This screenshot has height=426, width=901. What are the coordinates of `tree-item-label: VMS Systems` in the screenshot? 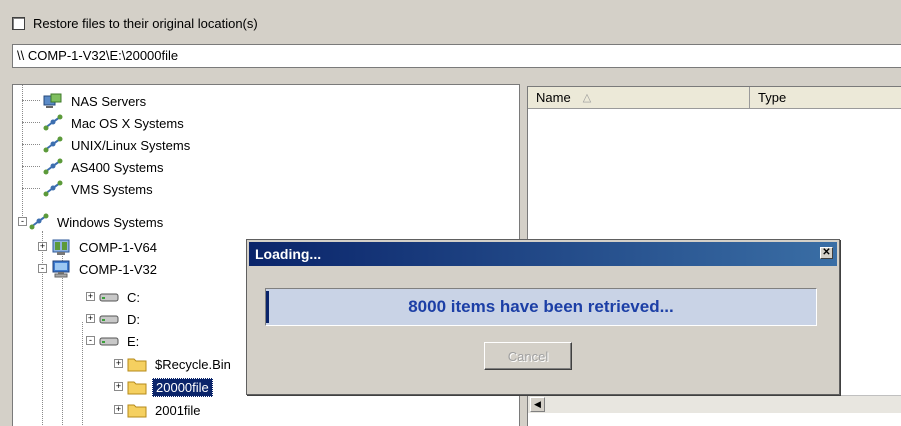 It's located at (112, 189).